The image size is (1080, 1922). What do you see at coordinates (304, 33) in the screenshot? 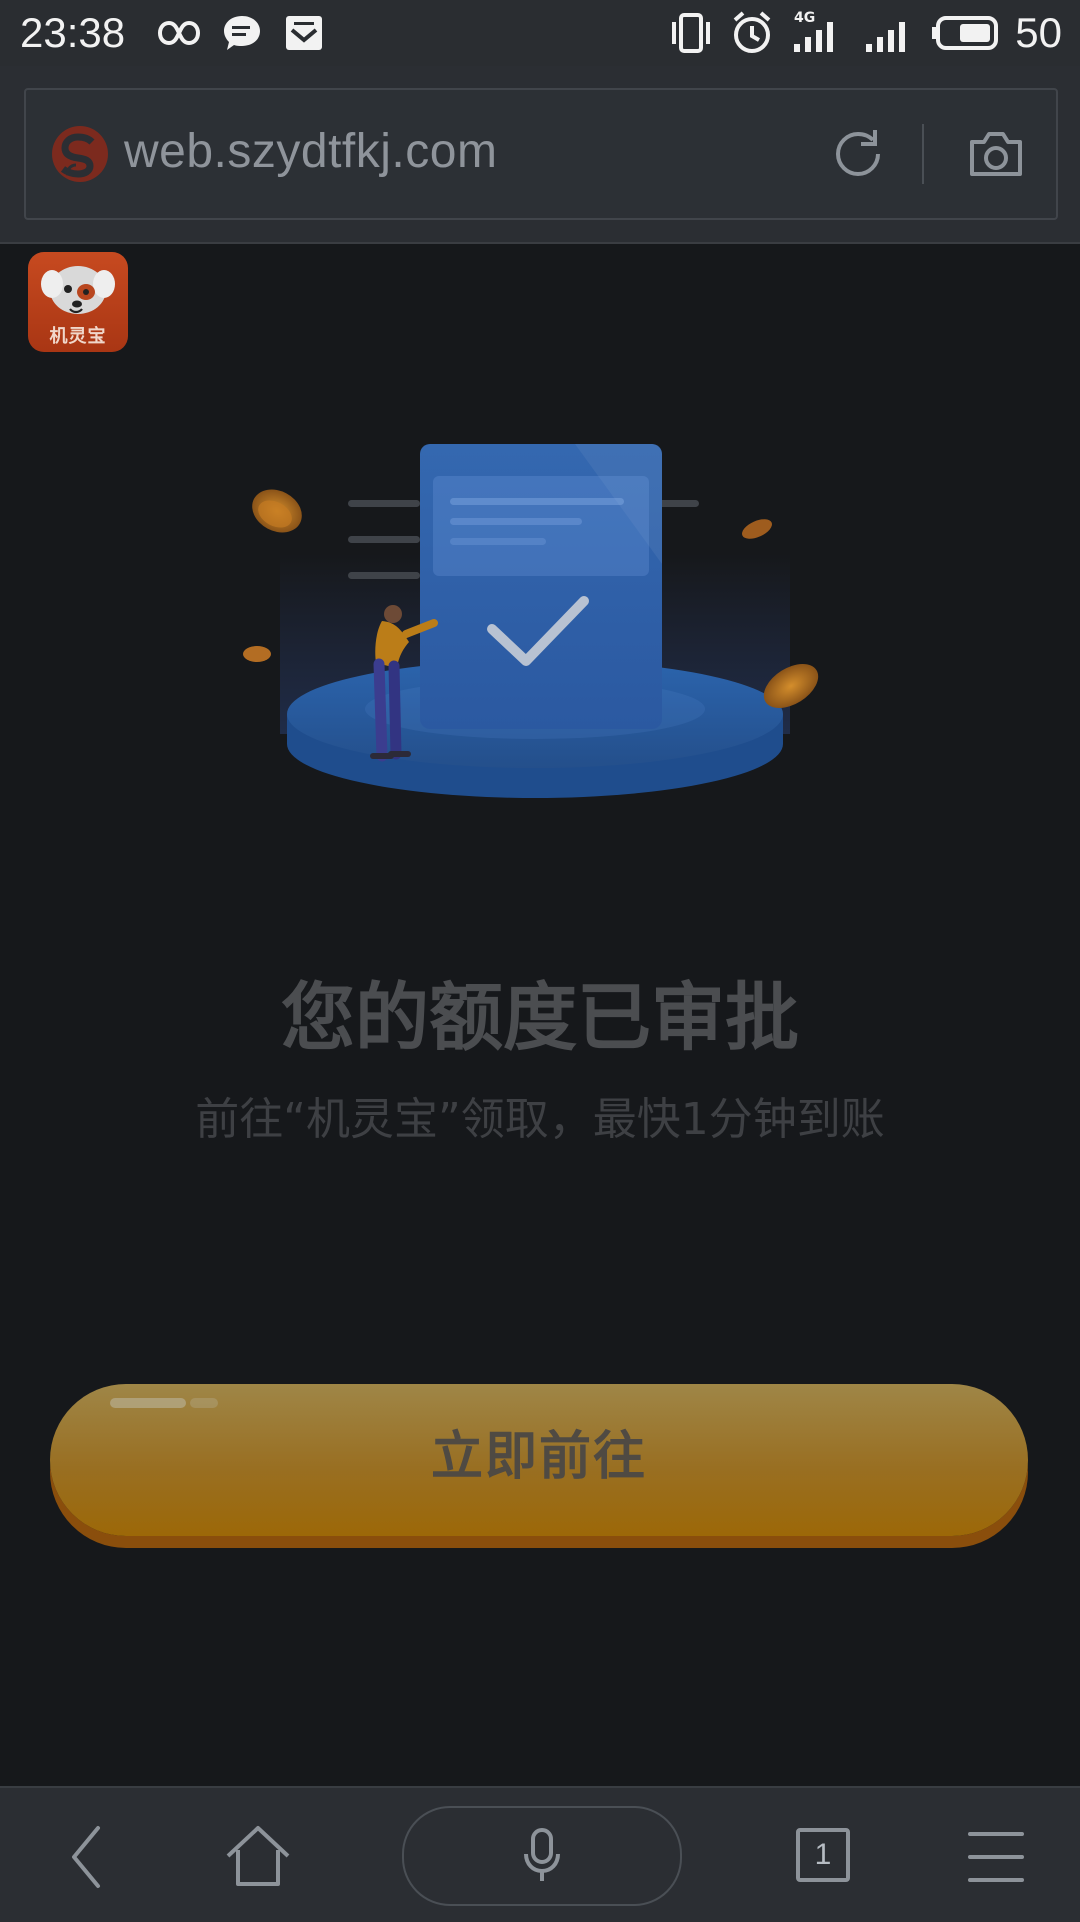
I see `mail-icon` at bounding box center [304, 33].